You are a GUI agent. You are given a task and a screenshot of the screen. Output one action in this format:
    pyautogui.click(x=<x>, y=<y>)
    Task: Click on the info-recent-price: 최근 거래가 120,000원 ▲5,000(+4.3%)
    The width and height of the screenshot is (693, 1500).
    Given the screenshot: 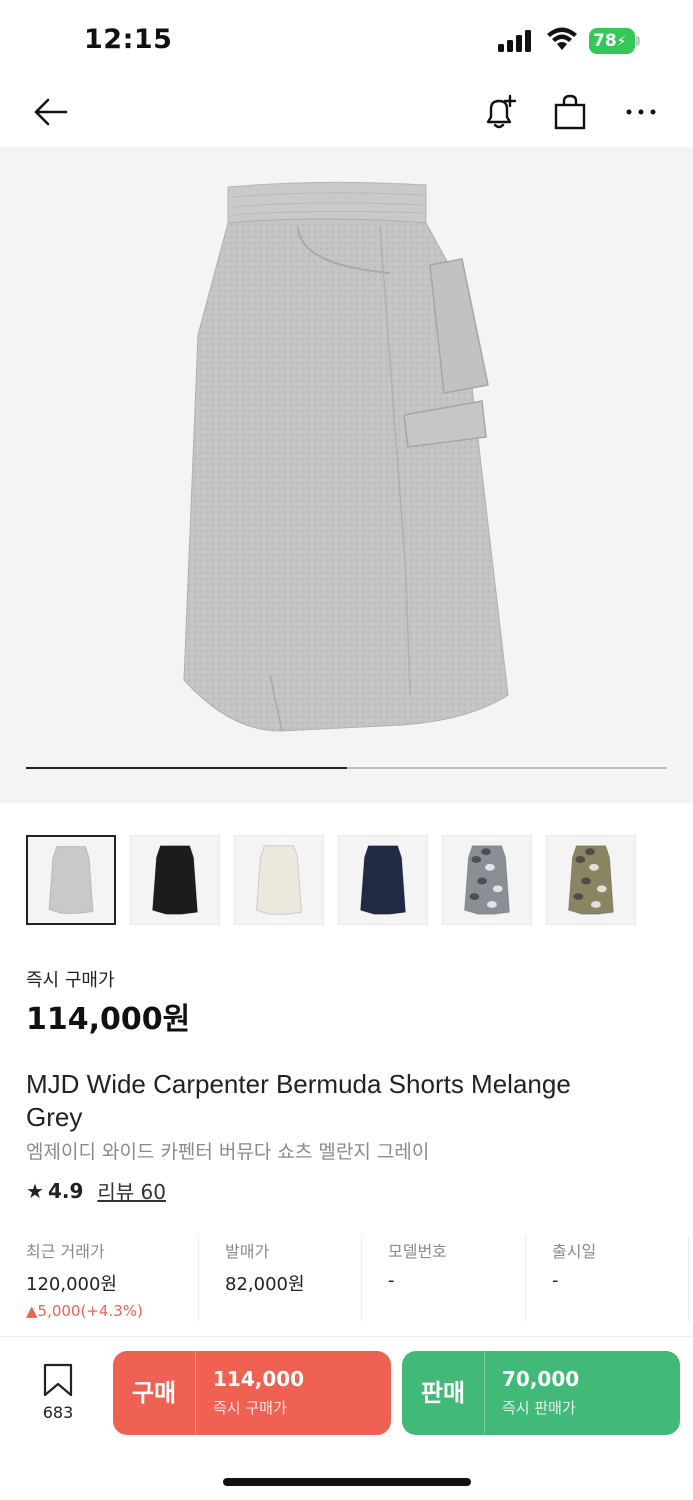 What is the action you would take?
    pyautogui.click(x=111, y=1279)
    